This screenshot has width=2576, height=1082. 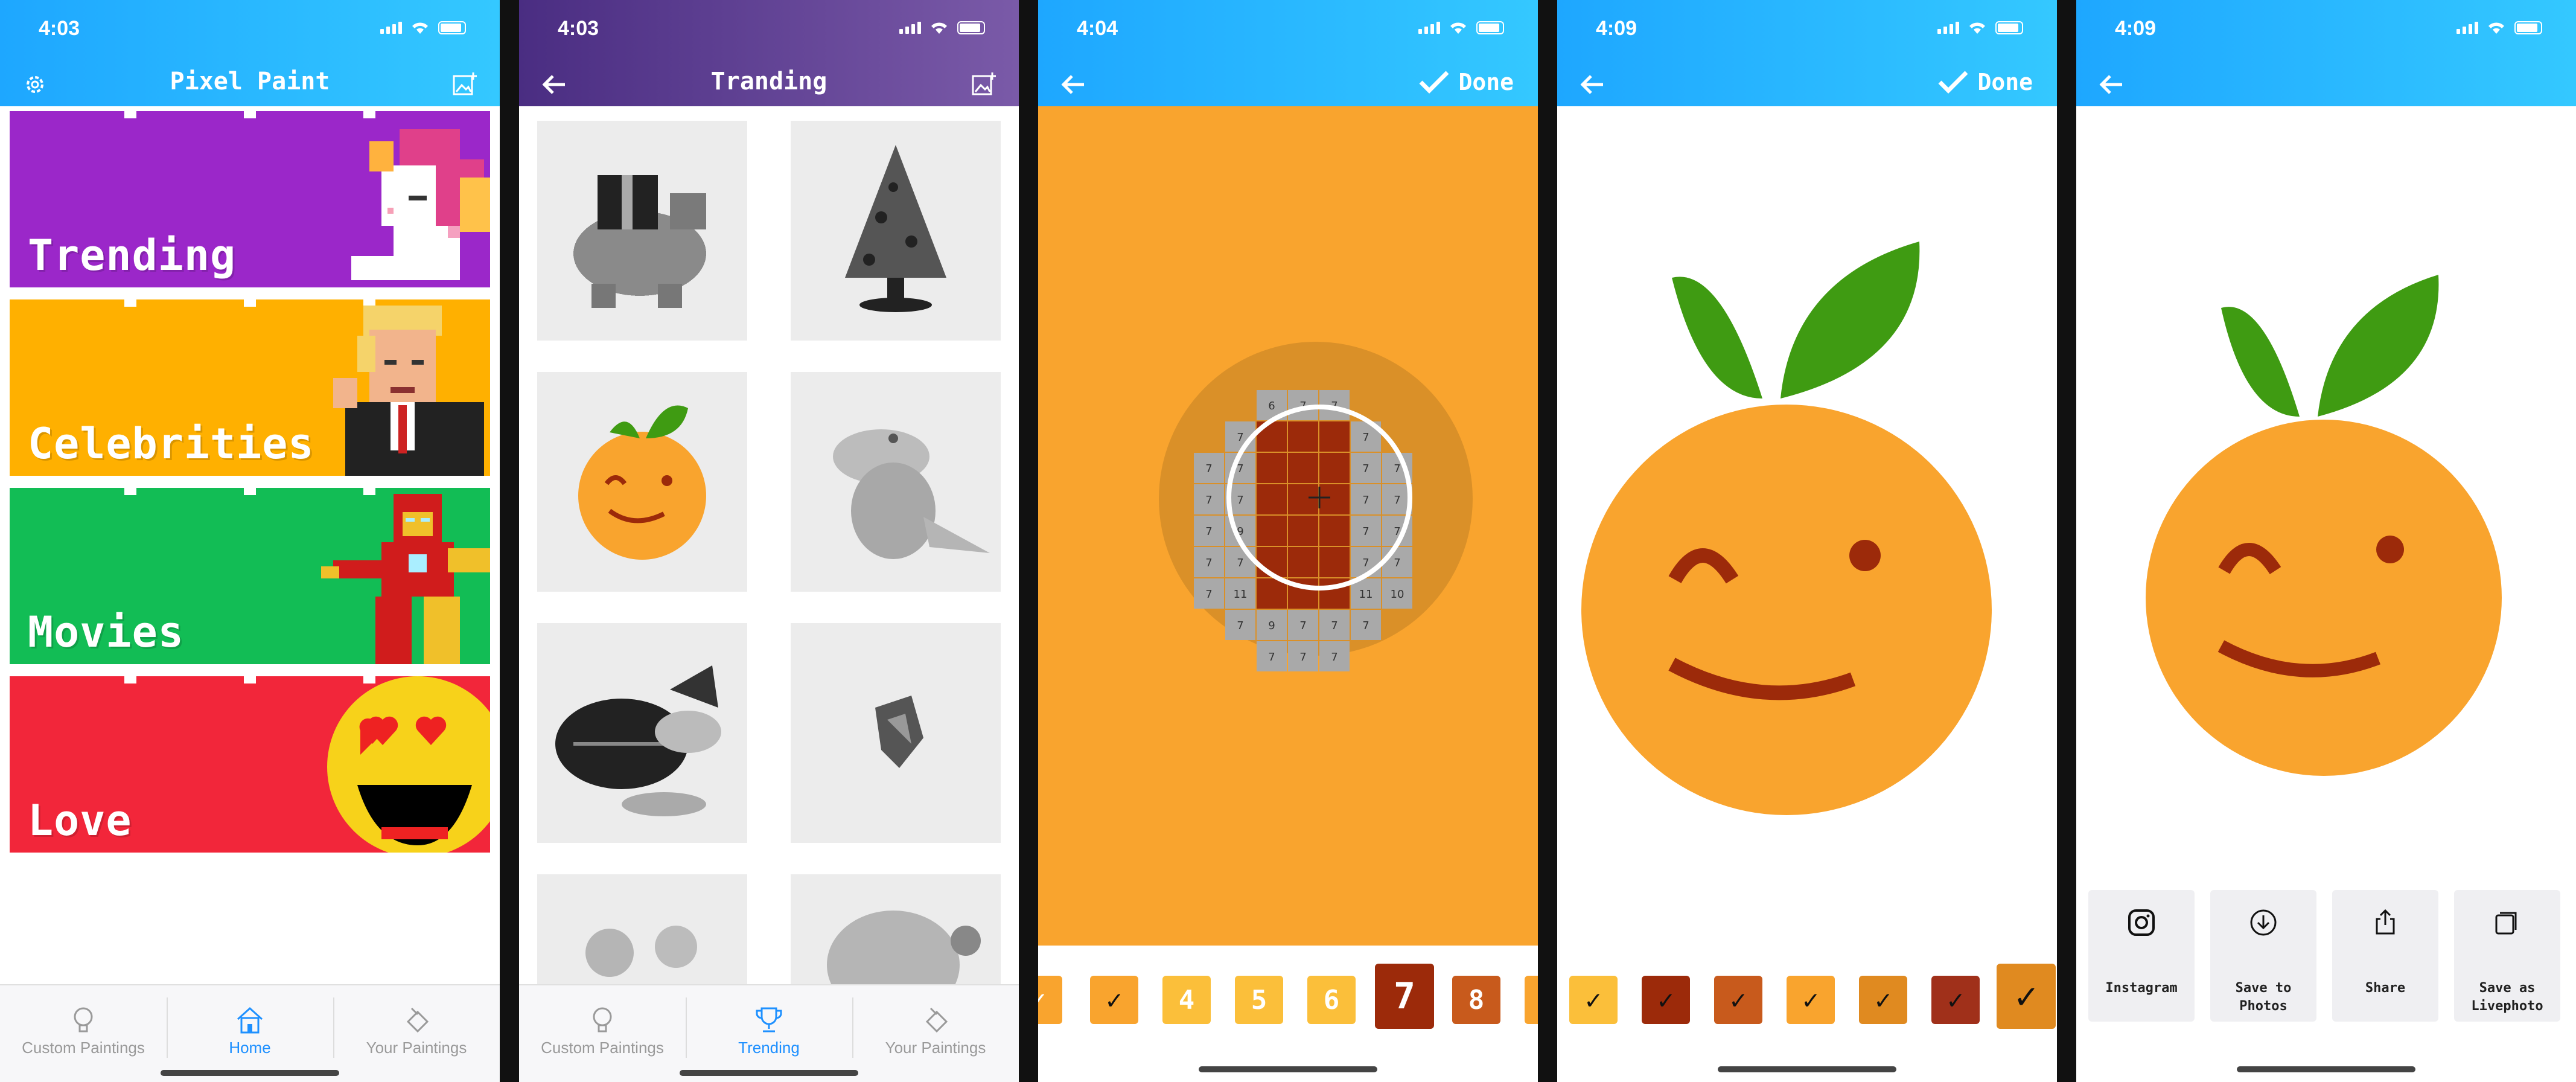 I want to click on finished-orange-painting, so click(x=1792, y=525).